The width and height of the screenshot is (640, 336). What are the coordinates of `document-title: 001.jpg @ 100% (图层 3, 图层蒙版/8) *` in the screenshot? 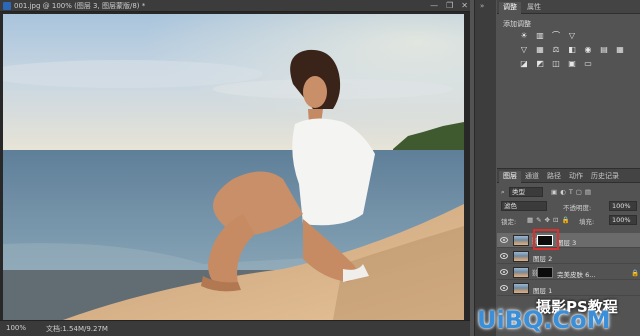 It's located at (80, 6).